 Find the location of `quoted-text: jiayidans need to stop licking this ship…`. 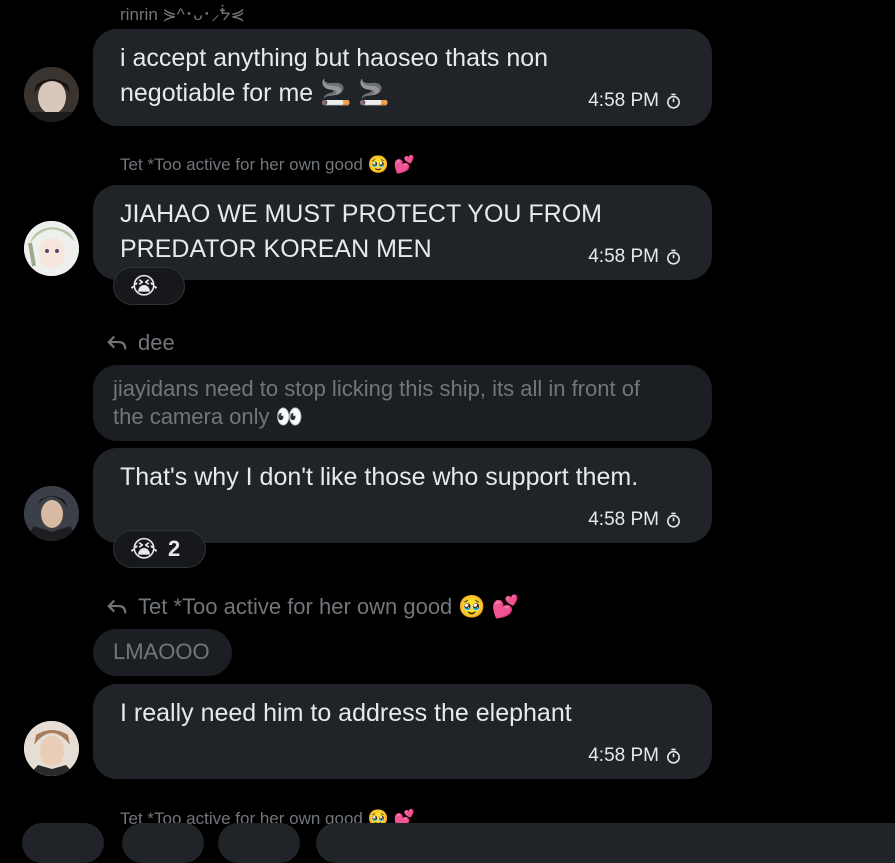

quoted-text: jiayidans need to stop licking this ship… is located at coordinates (377, 388).